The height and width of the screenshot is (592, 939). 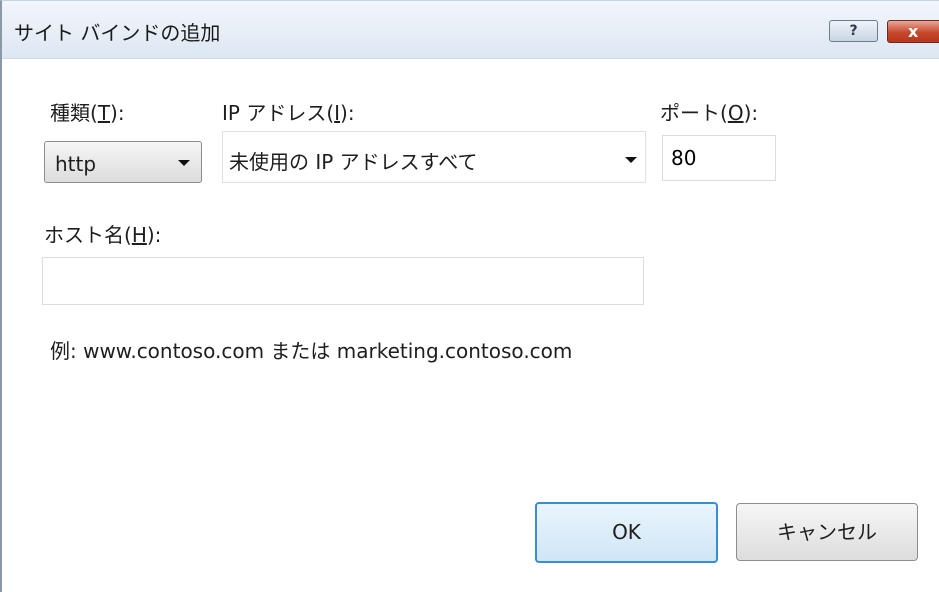 I want to click on host-label-prefix: ホスト名(, so click(x=88, y=235).